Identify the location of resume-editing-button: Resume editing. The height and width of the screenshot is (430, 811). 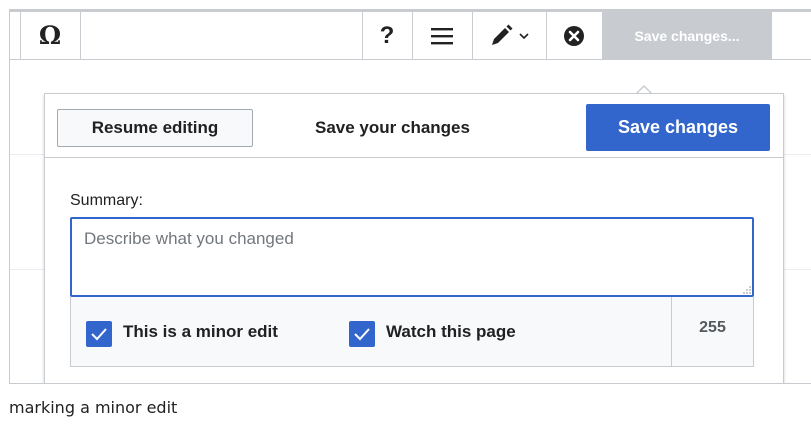
(155, 128).